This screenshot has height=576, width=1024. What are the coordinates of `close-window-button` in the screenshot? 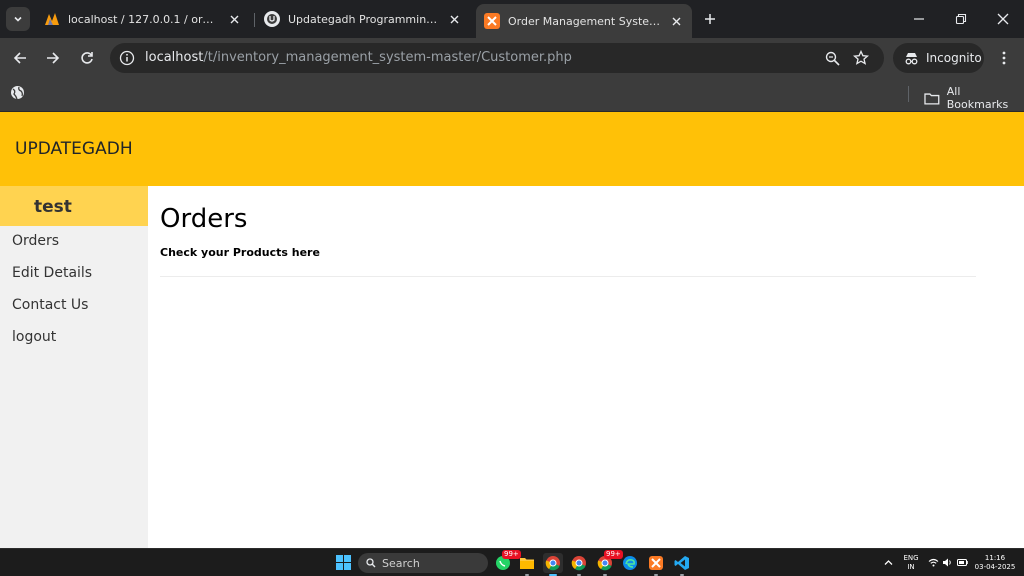 It's located at (1003, 19).